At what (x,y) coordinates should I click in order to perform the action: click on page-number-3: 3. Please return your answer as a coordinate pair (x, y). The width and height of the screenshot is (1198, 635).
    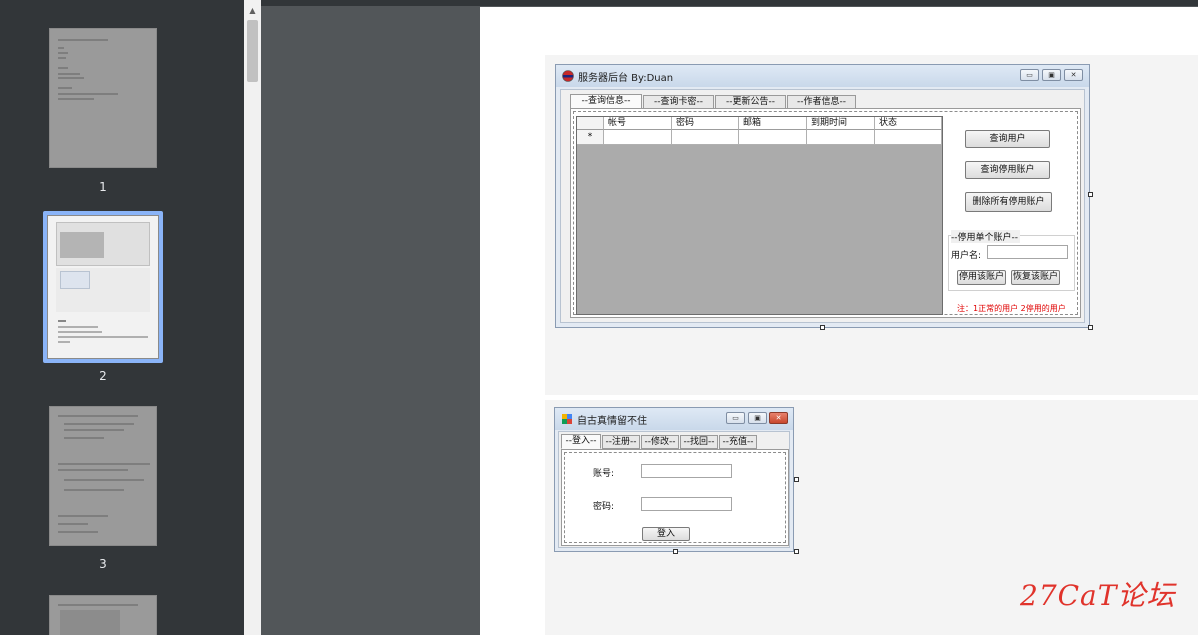
    Looking at the image, I should click on (103, 564).